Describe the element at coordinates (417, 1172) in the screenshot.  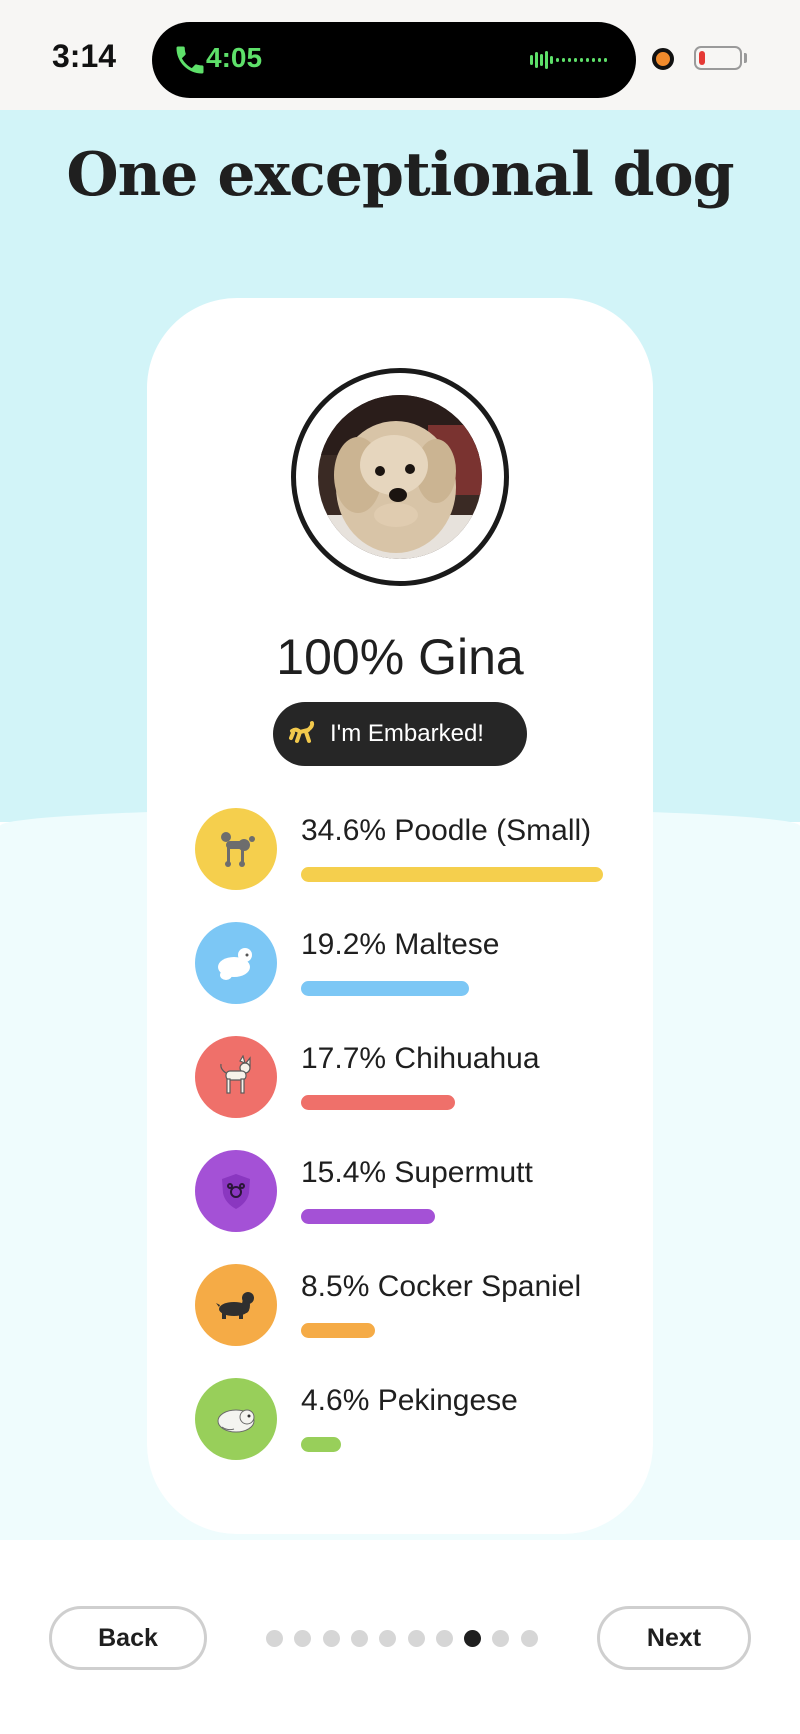
I see `breed-label: 15.4% Supermutt` at that location.